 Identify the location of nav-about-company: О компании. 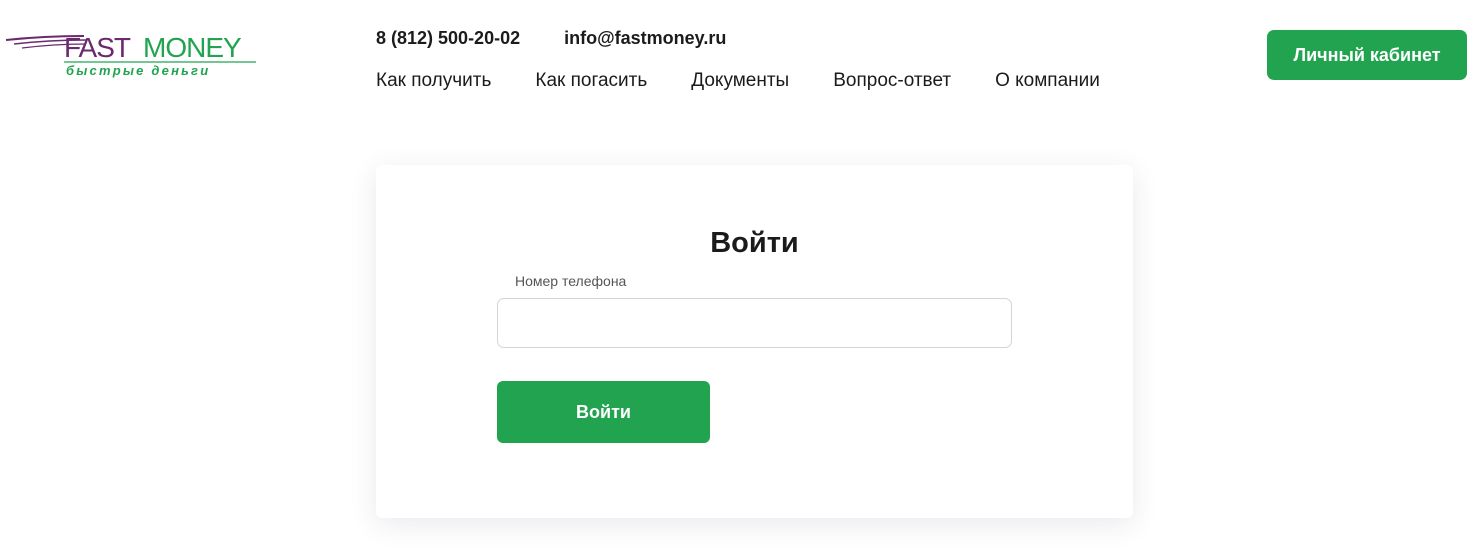
(1047, 81).